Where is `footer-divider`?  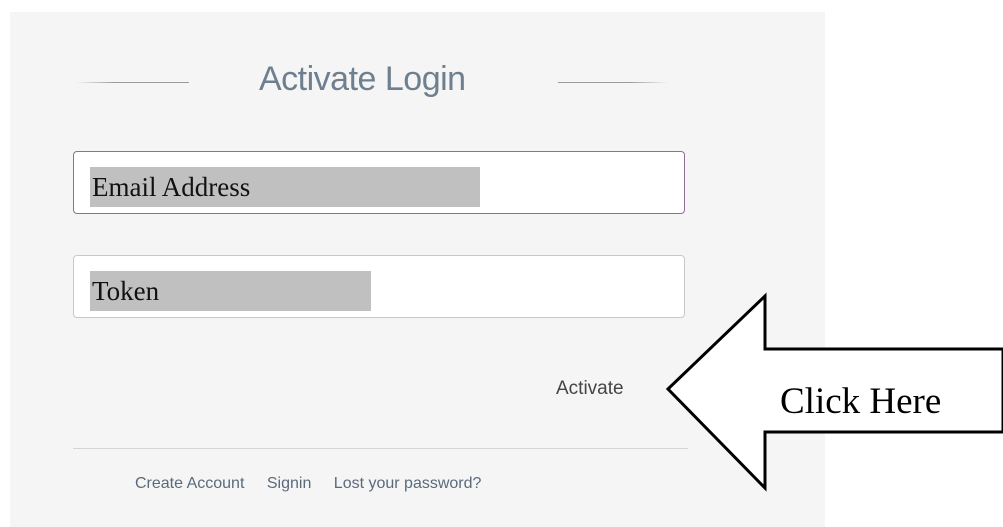 footer-divider is located at coordinates (380, 448).